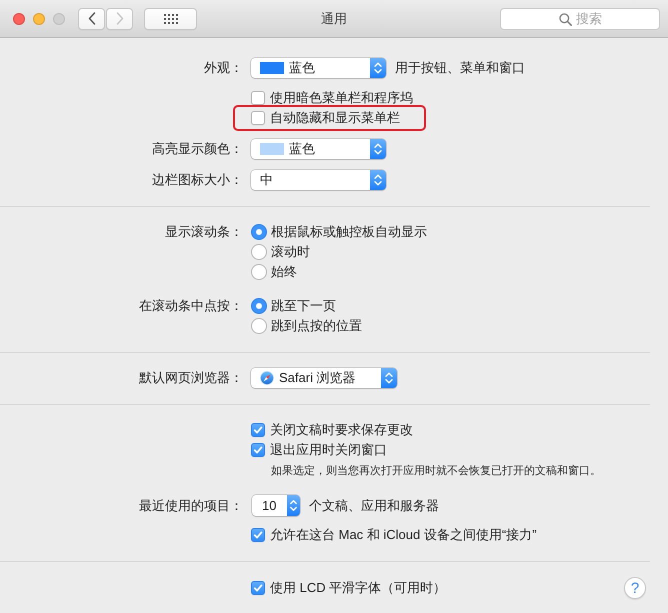 This screenshot has height=613, width=668. What do you see at coordinates (318, 180) in the screenshot?
I see `popup-button: 中` at bounding box center [318, 180].